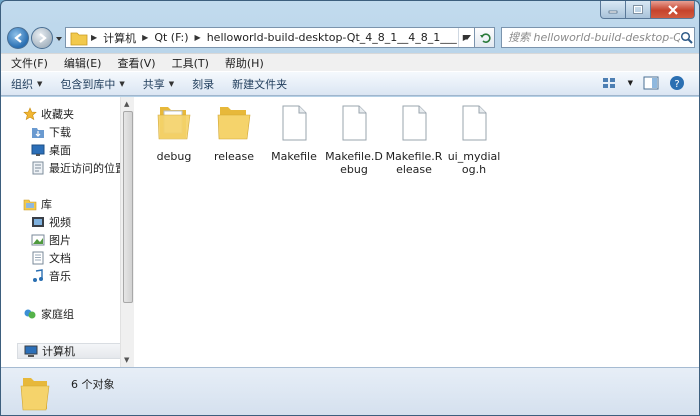  Describe the element at coordinates (153, 84) in the screenshot. I see `share-label: 共享` at that location.